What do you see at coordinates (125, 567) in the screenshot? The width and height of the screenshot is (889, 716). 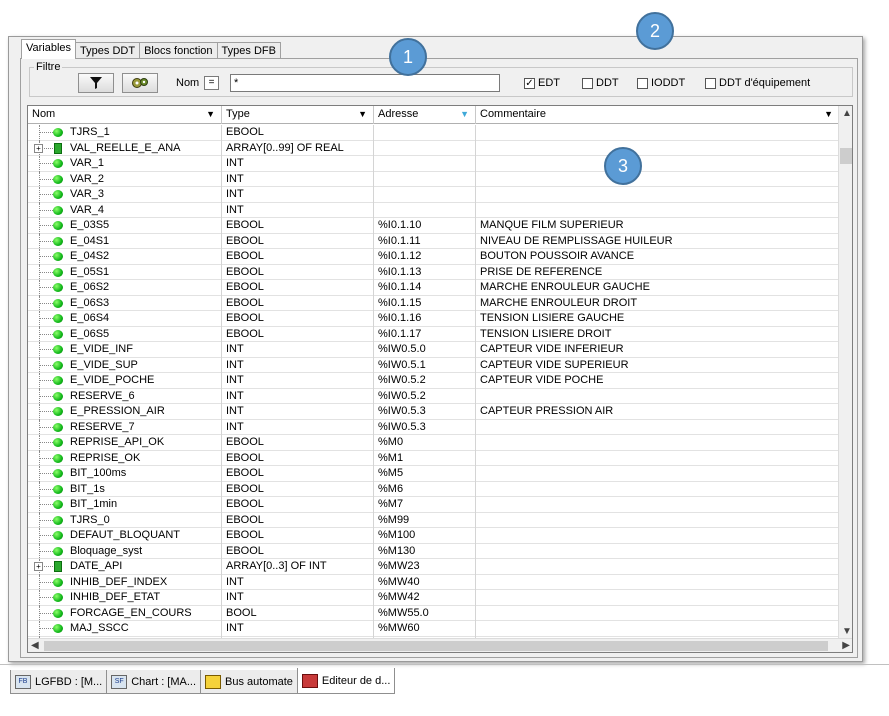 I see `cell-nom: + DATE_API` at bounding box center [125, 567].